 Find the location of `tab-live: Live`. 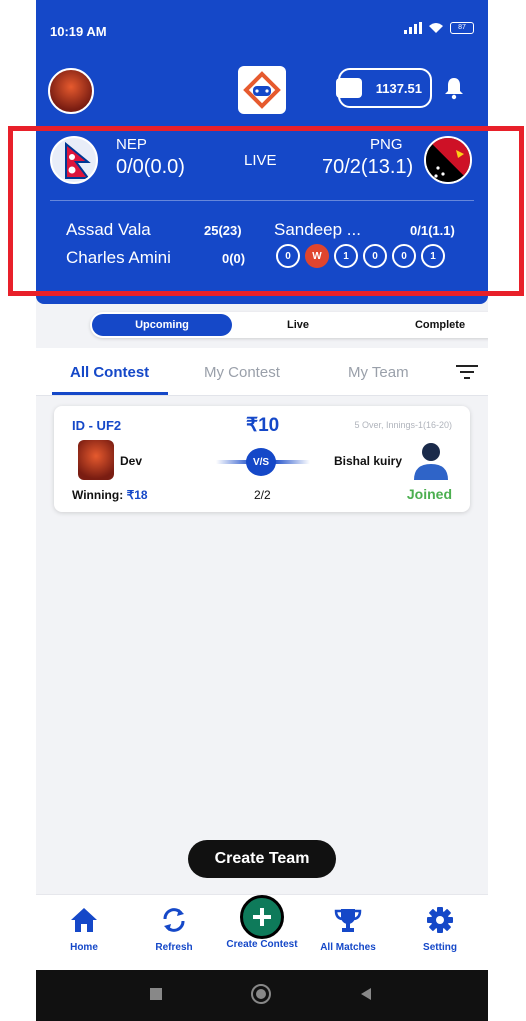

tab-live: Live is located at coordinates (298, 325).